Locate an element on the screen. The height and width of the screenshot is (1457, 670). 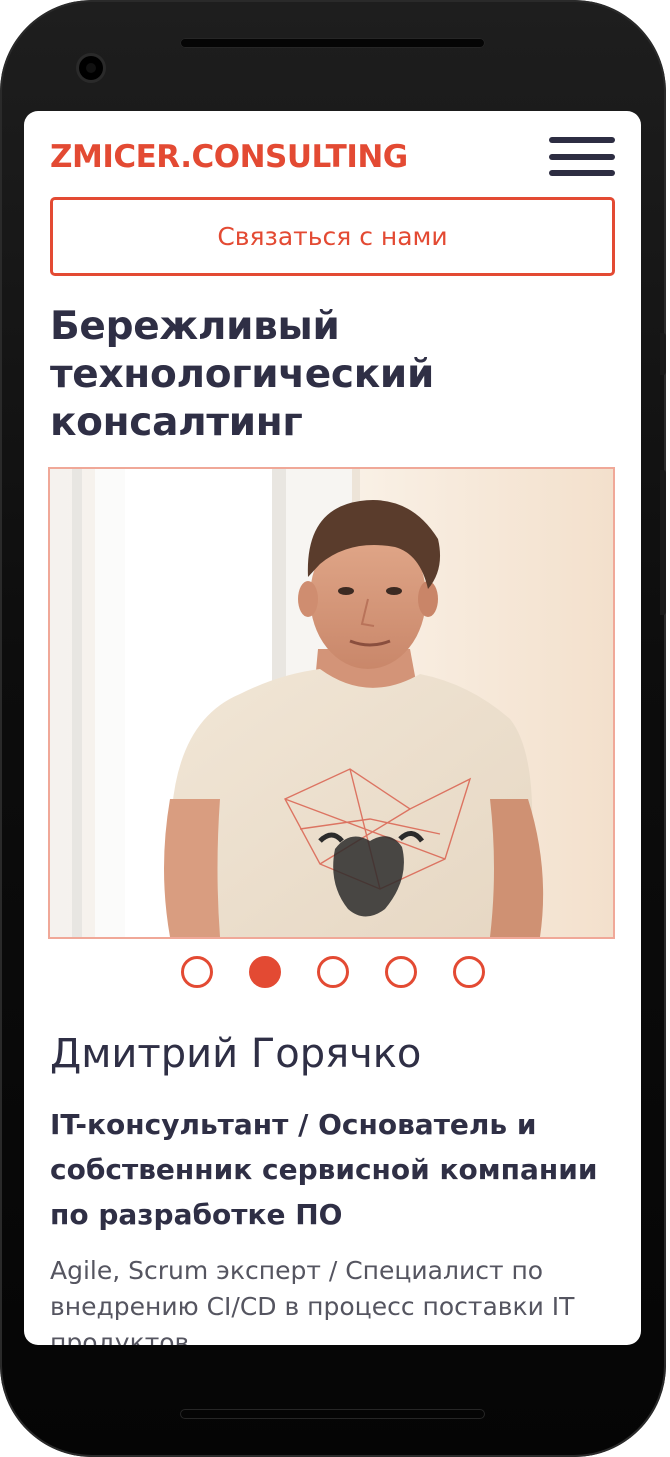
volume-button is located at coordinates (663, 354).